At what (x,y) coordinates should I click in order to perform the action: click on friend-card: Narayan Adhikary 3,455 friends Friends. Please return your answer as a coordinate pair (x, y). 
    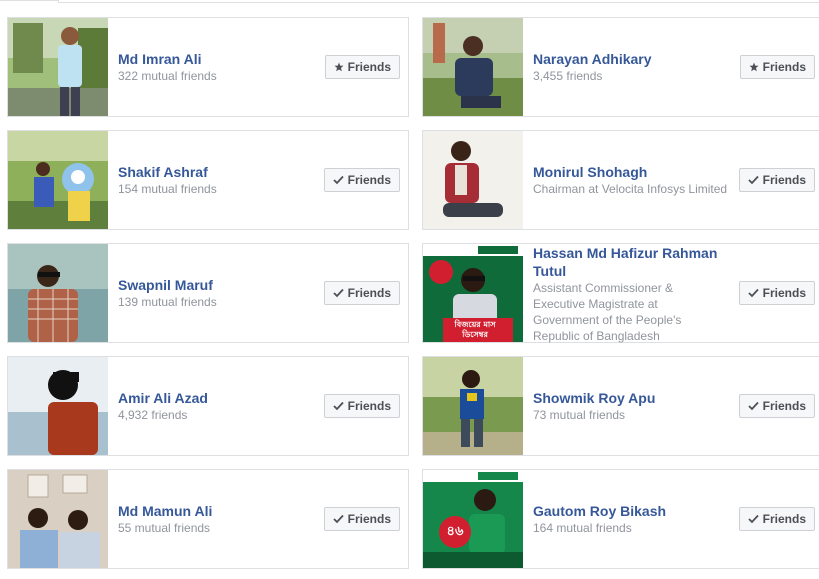
    Looking at the image, I should click on (620, 67).